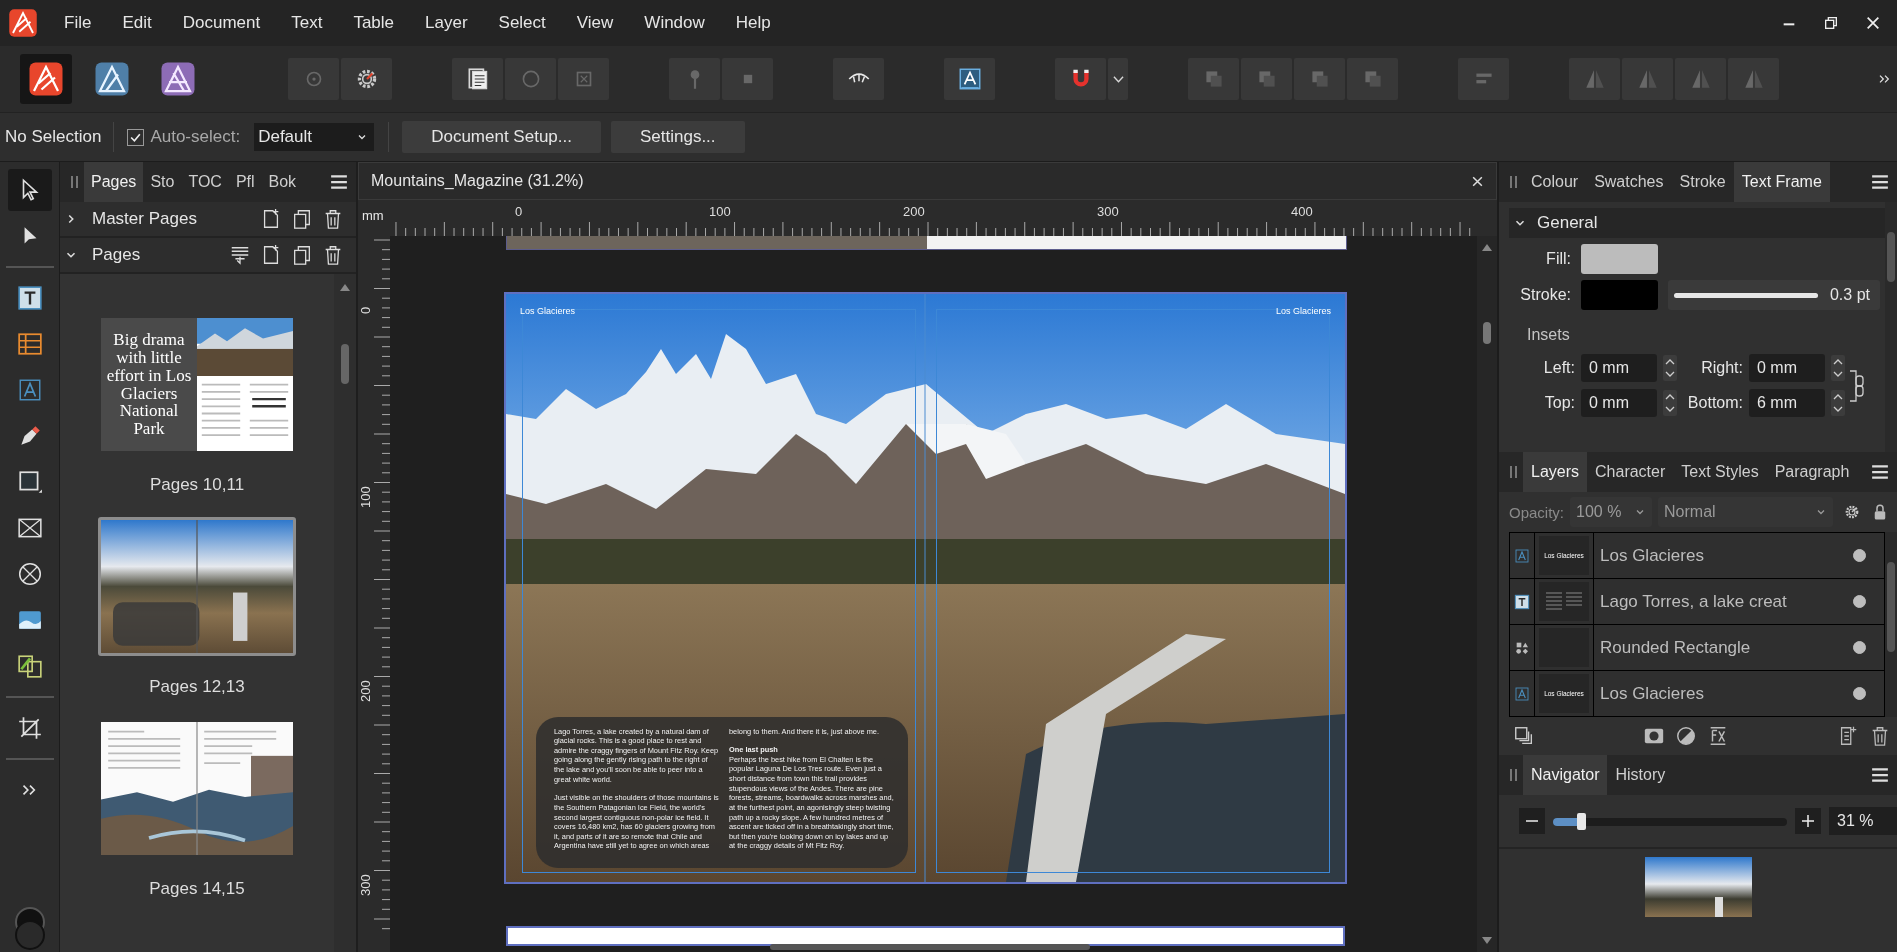  Describe the element at coordinates (1857, 385) in the screenshot. I see `chain-link-icon` at that location.